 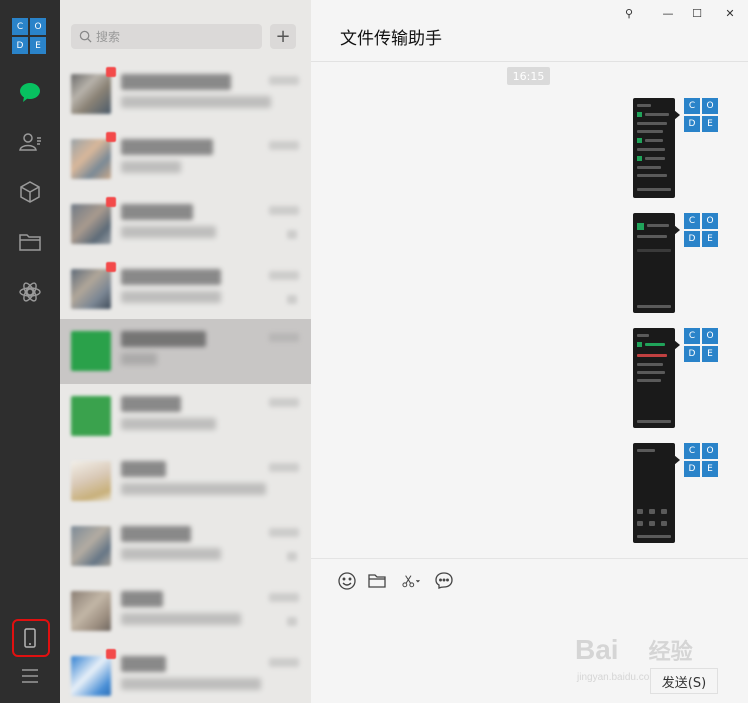 What do you see at coordinates (668, 13) in the screenshot?
I see `minimize-button: —` at bounding box center [668, 13].